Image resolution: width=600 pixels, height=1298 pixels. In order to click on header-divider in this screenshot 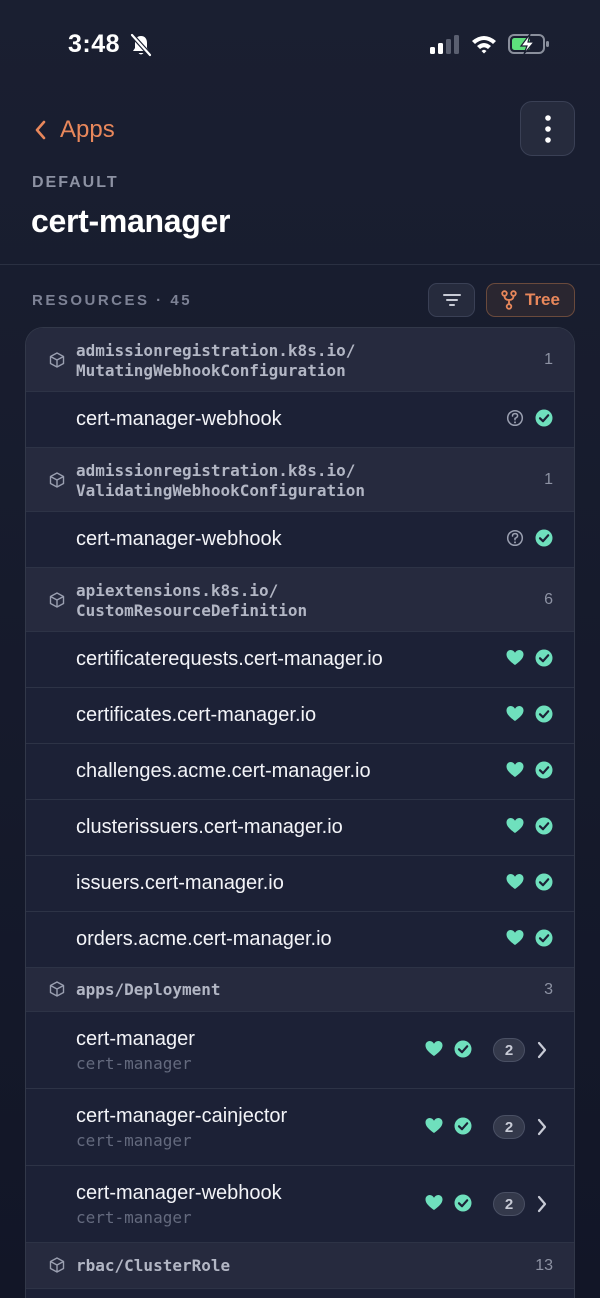, I will do `click(300, 264)`.